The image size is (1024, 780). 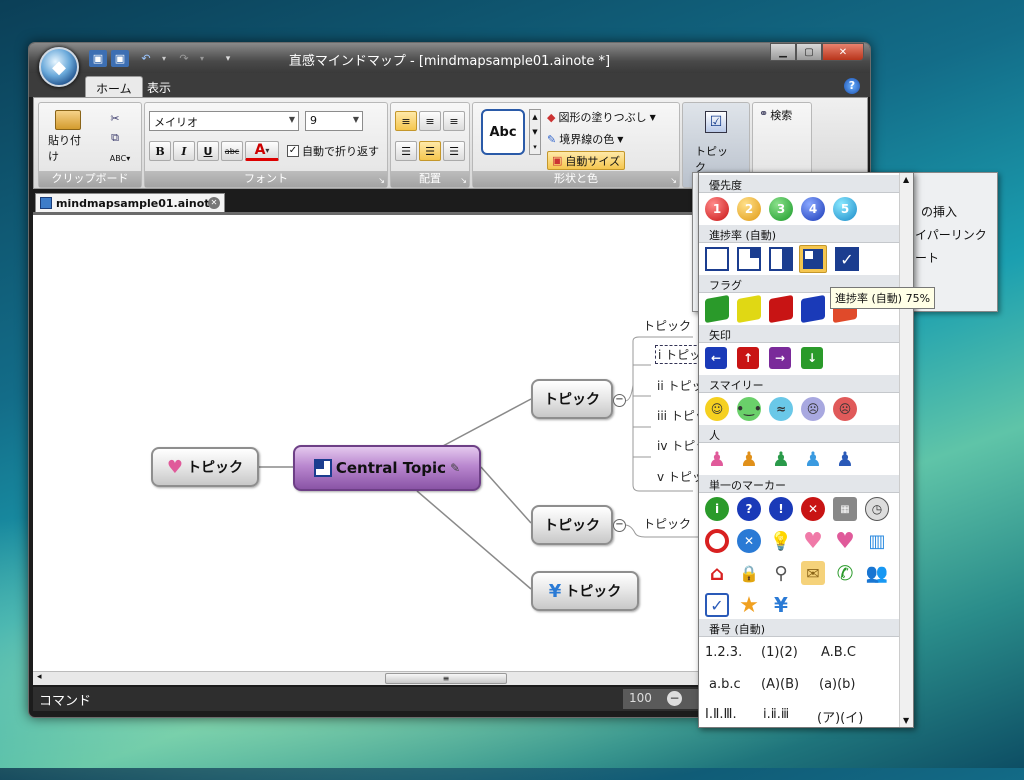 What do you see at coordinates (619, 400) in the screenshot?
I see `collapse-icon: −` at bounding box center [619, 400].